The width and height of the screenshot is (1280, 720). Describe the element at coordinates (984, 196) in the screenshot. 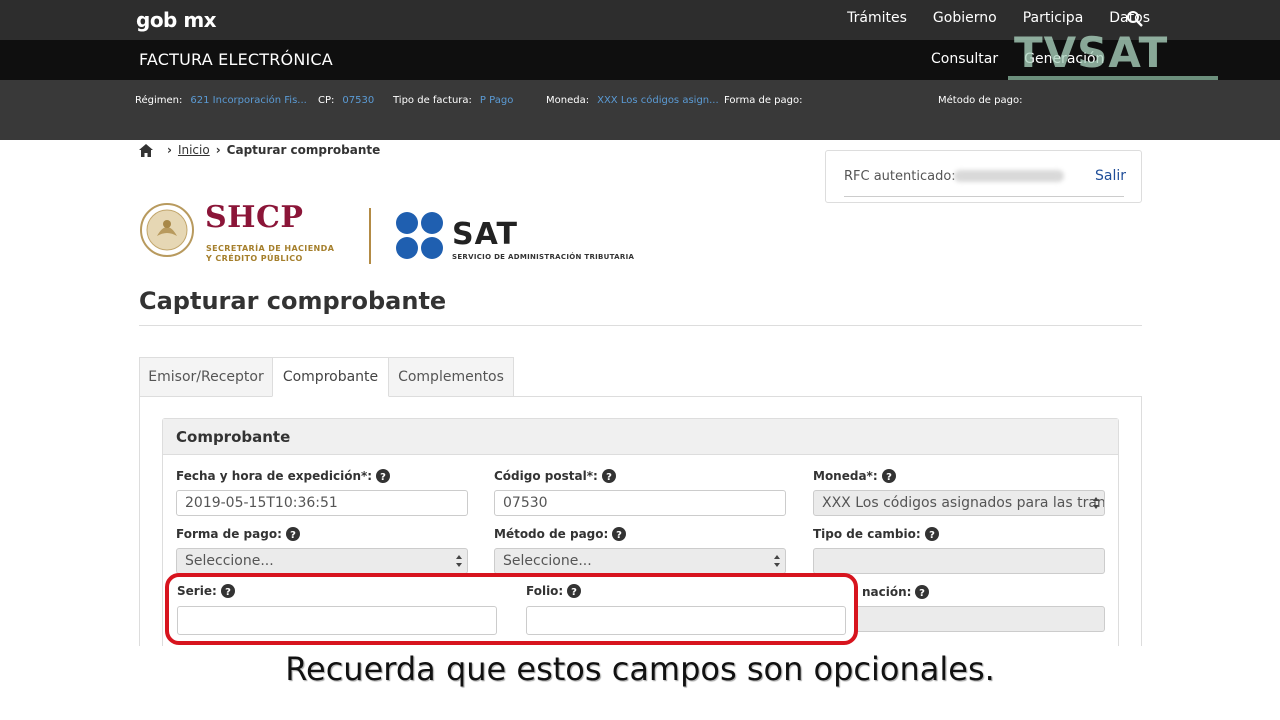

I see `rfc-divider` at that location.